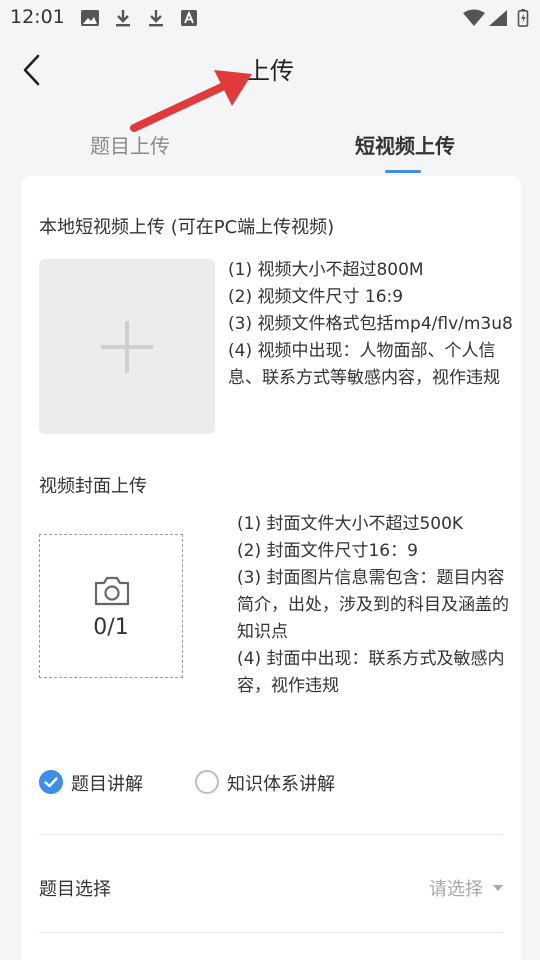 The height and width of the screenshot is (960, 540). I want to click on checkmark-icon, so click(51, 782).